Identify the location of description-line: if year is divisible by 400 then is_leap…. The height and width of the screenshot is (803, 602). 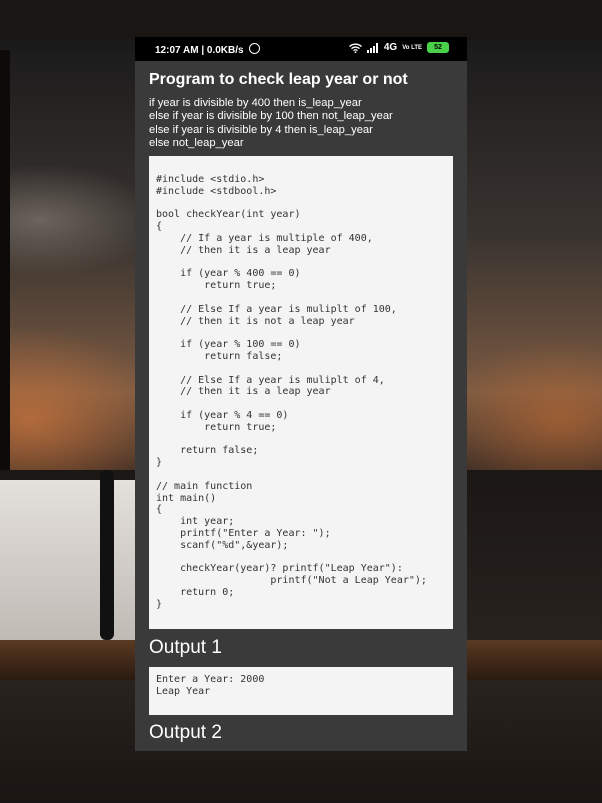
(255, 103).